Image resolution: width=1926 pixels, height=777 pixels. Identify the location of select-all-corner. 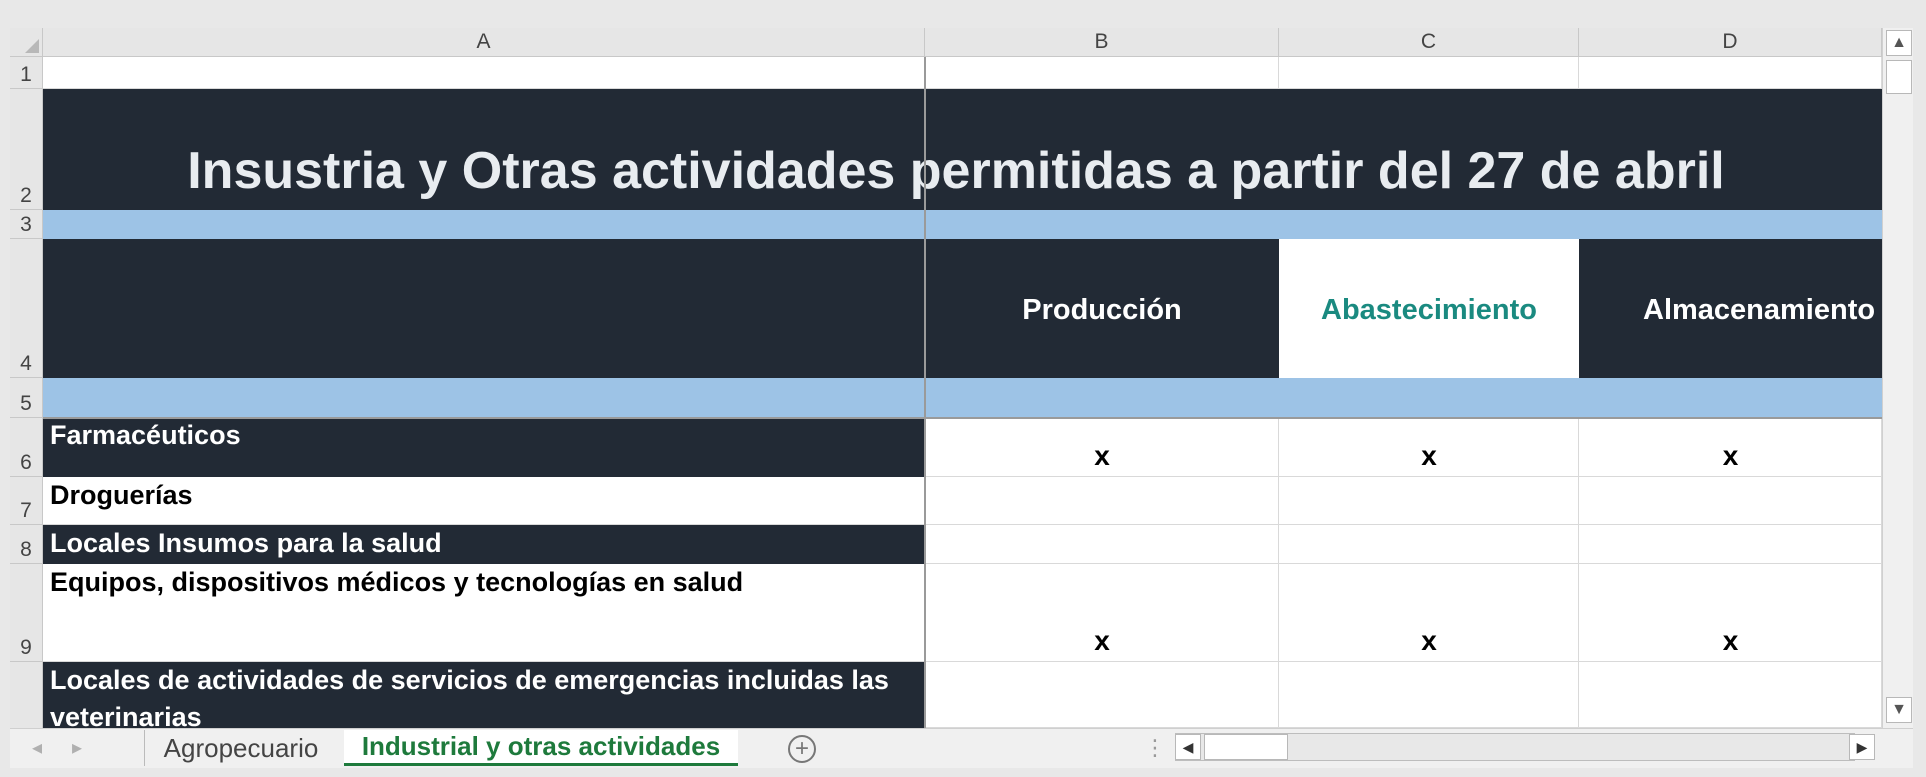
(26, 42).